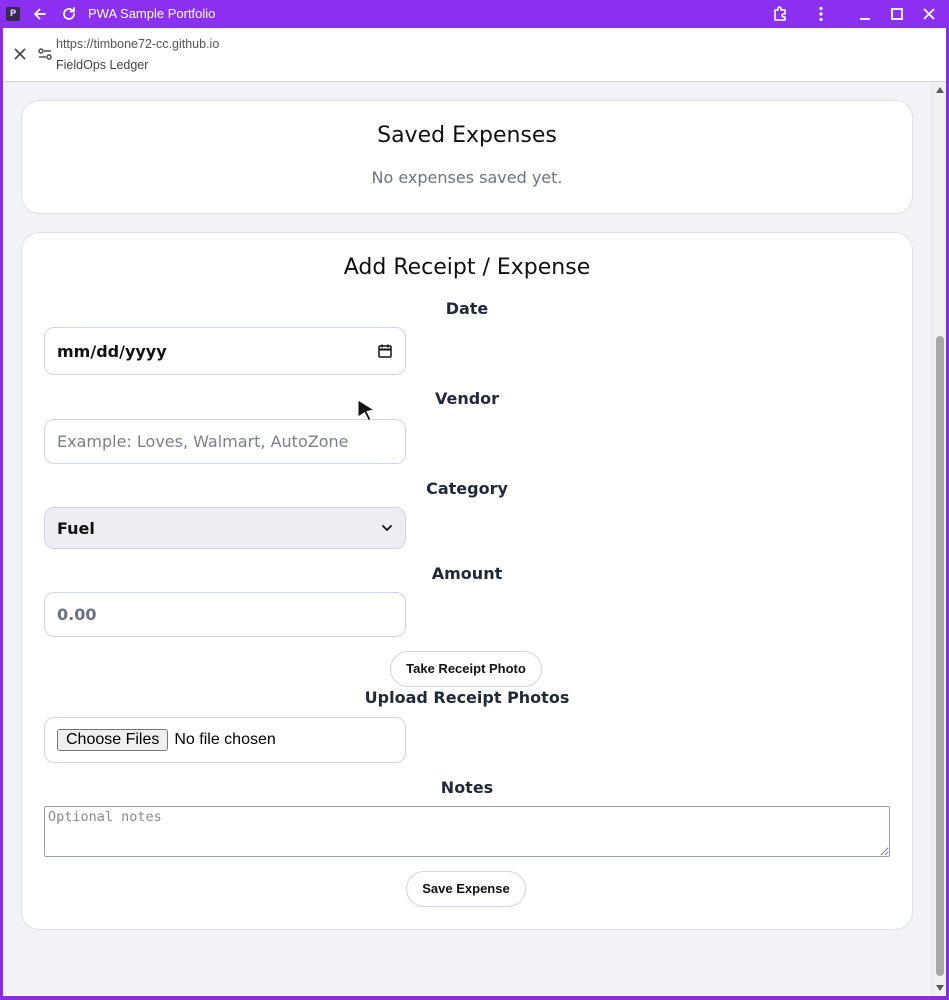  What do you see at coordinates (466, 669) in the screenshot?
I see `take-receipt-photo-button: Take Receipt Photo` at bounding box center [466, 669].